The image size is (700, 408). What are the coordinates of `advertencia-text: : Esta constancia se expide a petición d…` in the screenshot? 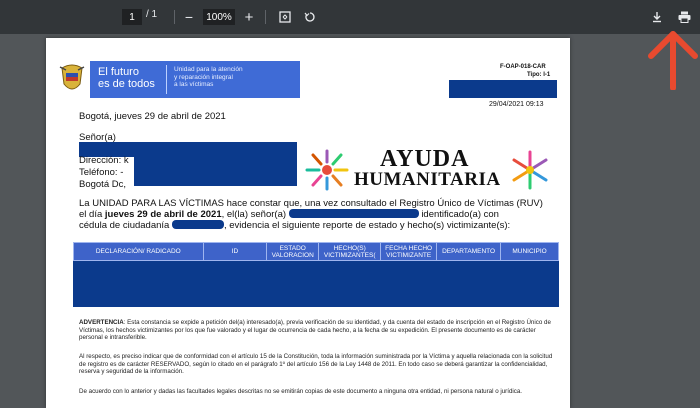 It's located at (315, 330).